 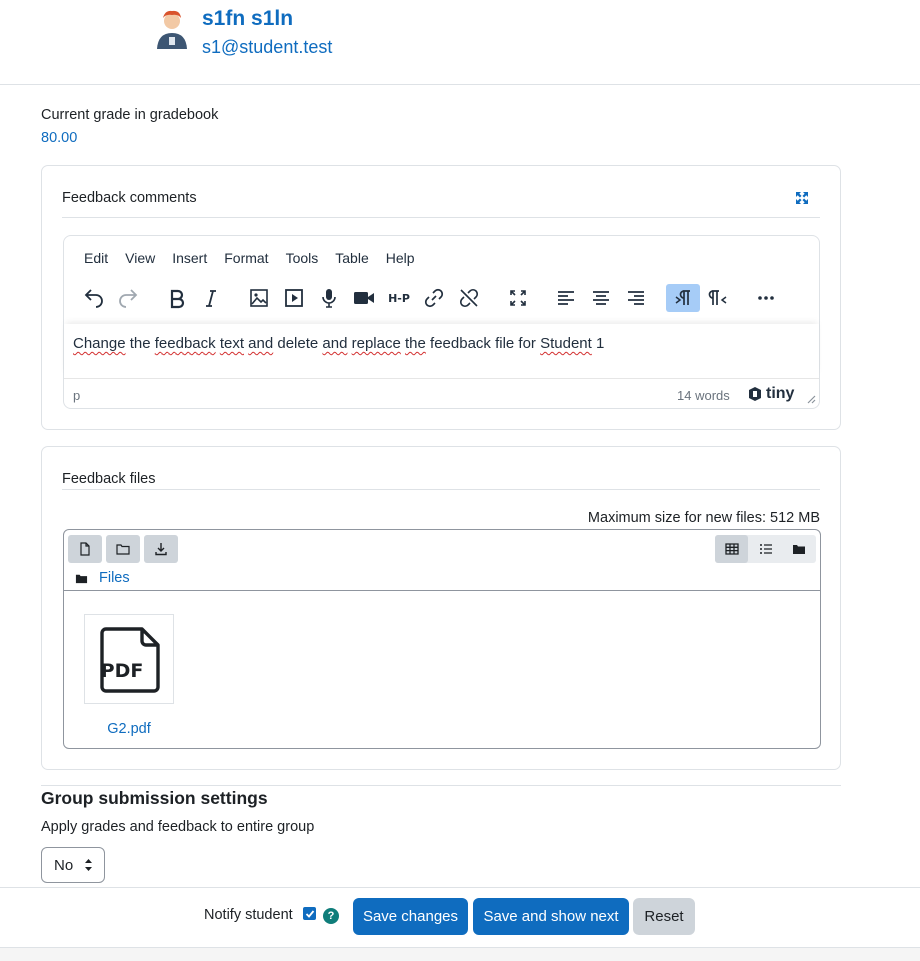 I want to click on link-button, so click(x=434, y=298).